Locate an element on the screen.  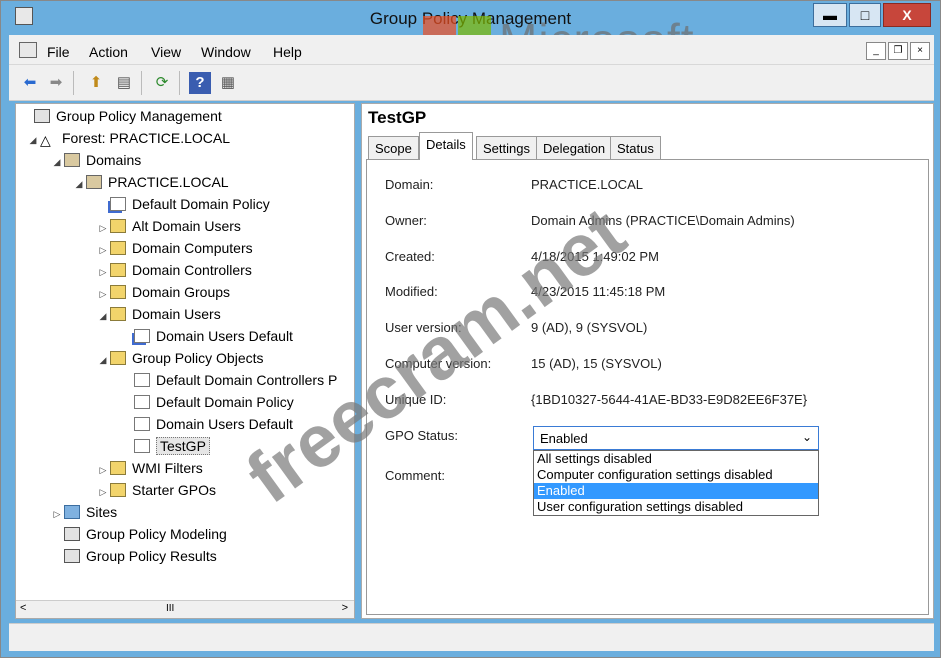
scroll-right-icon: > is located at coordinates (345, 608).